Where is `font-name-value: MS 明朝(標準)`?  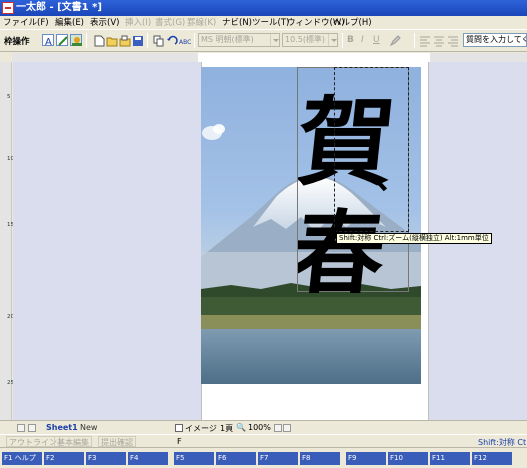 font-name-value: MS 明朝(標準) is located at coordinates (227, 39).